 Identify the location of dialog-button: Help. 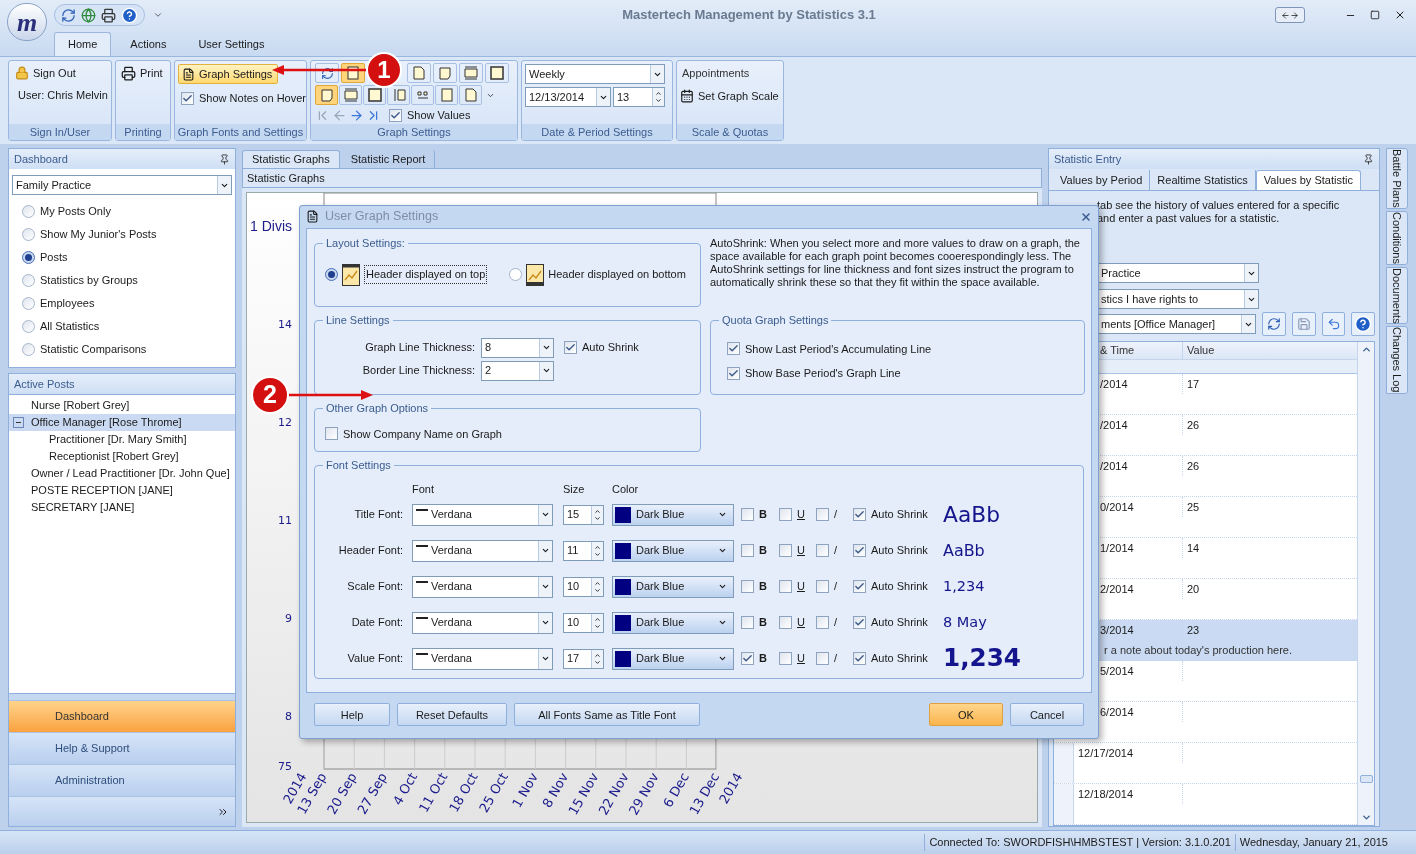
(352, 715).